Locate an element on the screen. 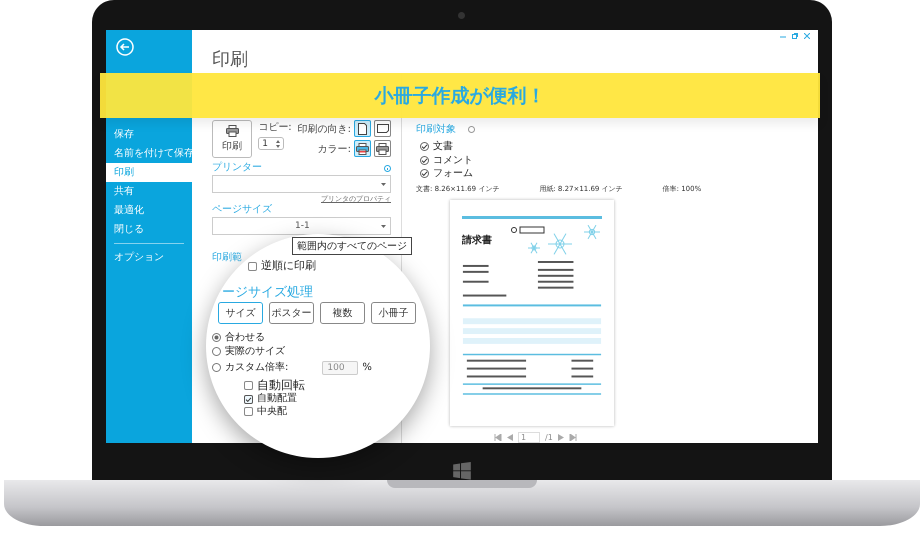  checkbox-label: コメント is located at coordinates (453, 160).